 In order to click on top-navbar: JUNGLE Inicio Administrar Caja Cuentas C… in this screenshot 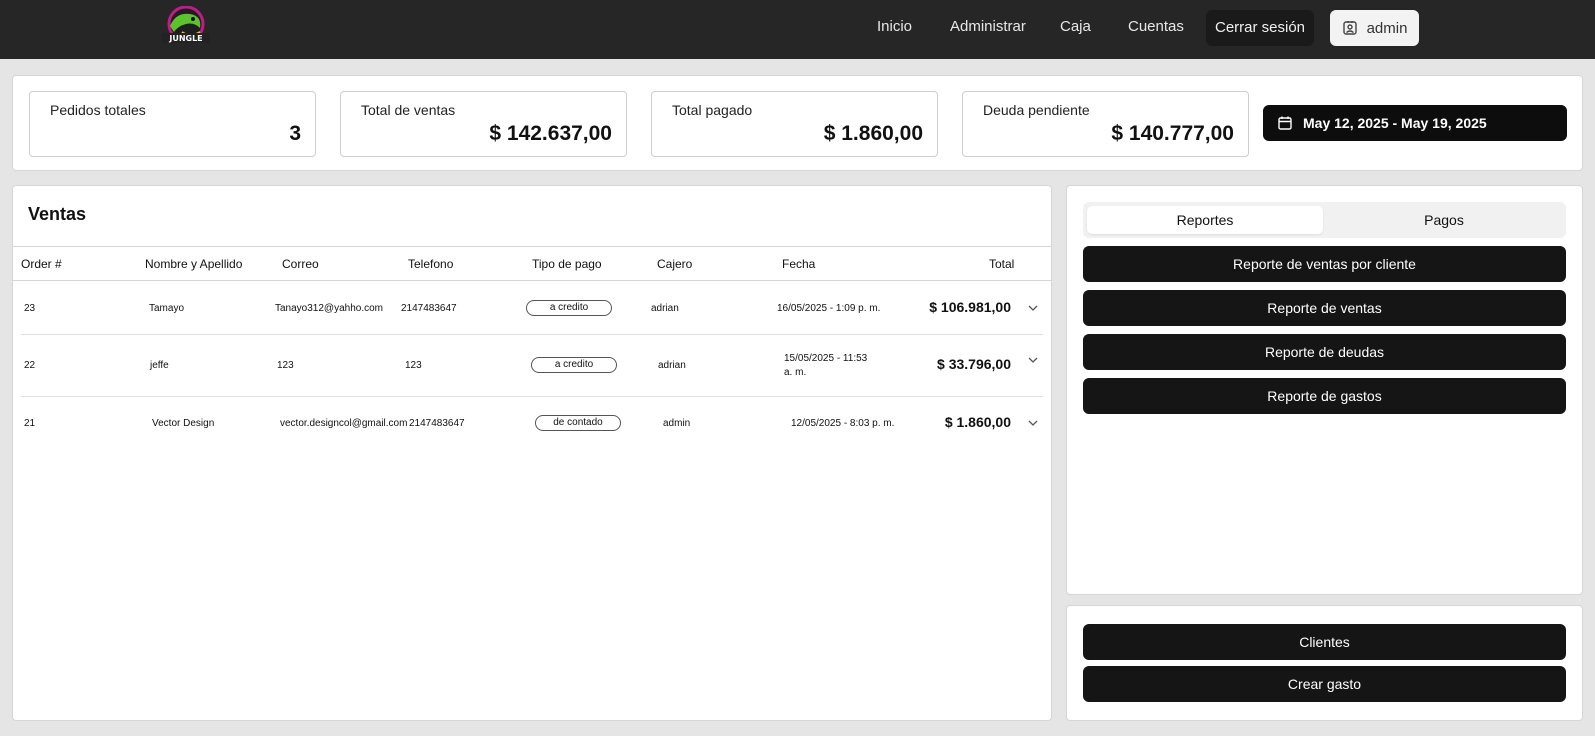, I will do `click(797, 29)`.